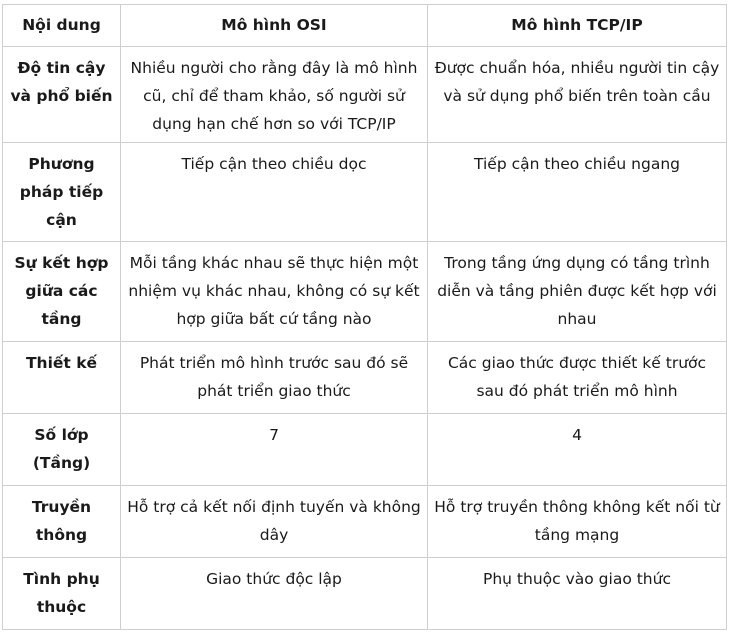  What do you see at coordinates (274, 25) in the screenshot?
I see `header-osi-model: Mô hình OSI` at bounding box center [274, 25].